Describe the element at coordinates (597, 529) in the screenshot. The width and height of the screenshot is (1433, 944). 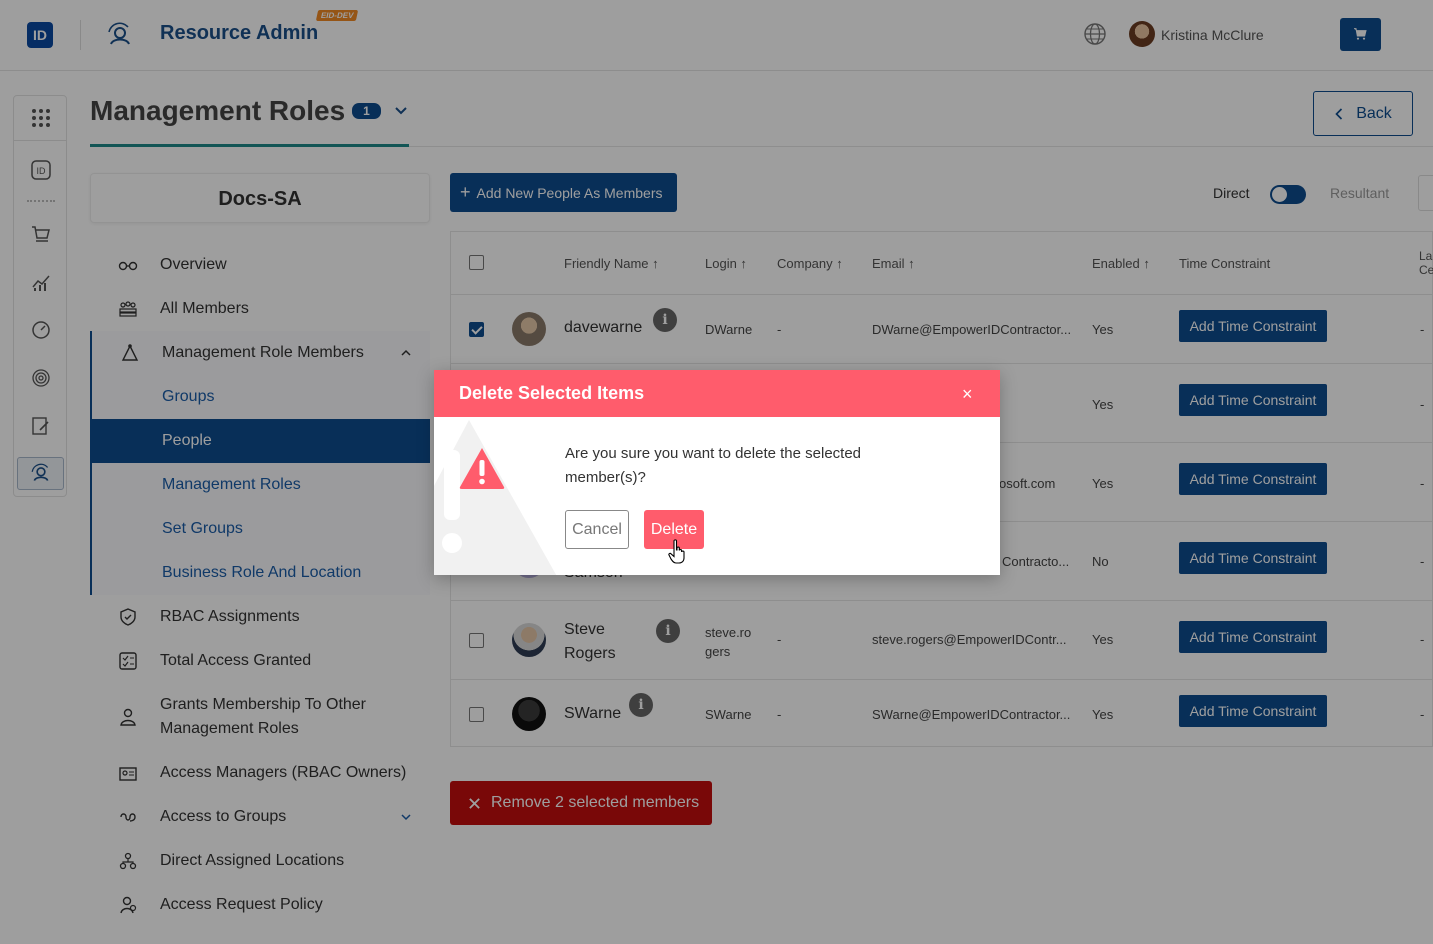
I see `cancel-button: Cancel` at that location.